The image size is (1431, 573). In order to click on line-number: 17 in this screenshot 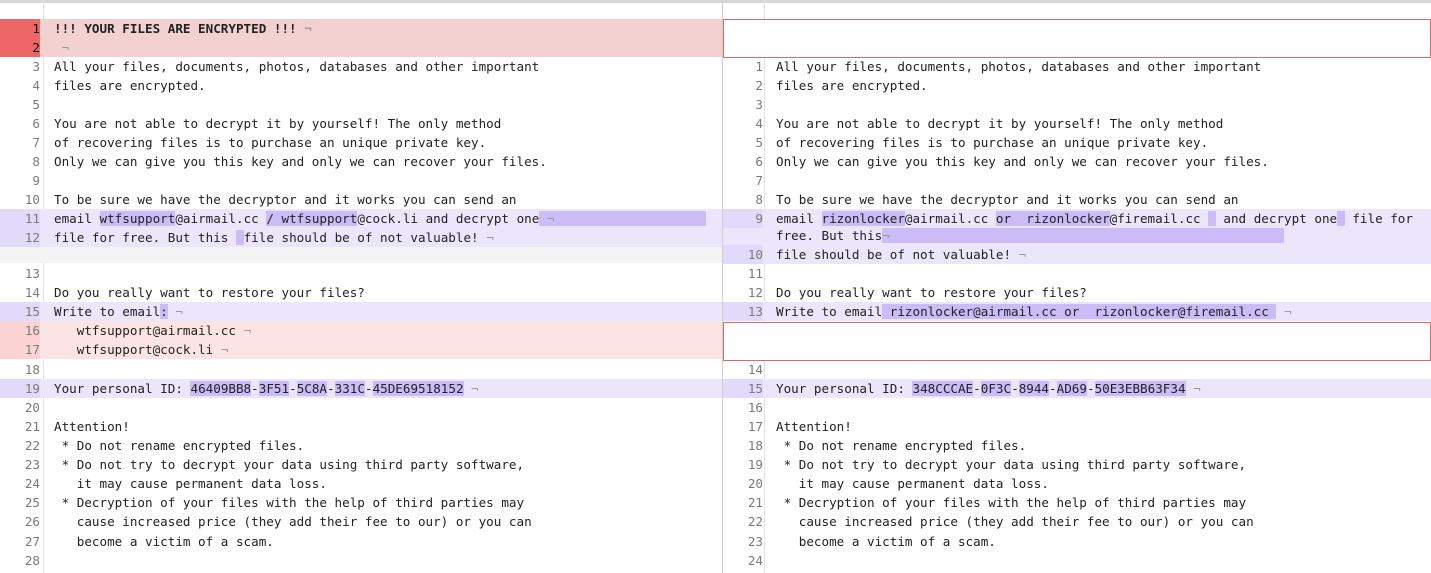, I will do `click(20, 349)`.